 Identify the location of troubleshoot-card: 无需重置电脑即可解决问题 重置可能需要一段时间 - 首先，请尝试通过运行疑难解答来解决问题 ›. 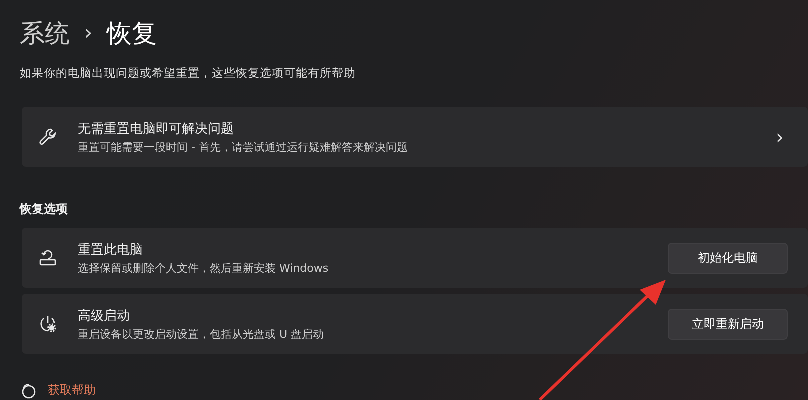
(415, 137).